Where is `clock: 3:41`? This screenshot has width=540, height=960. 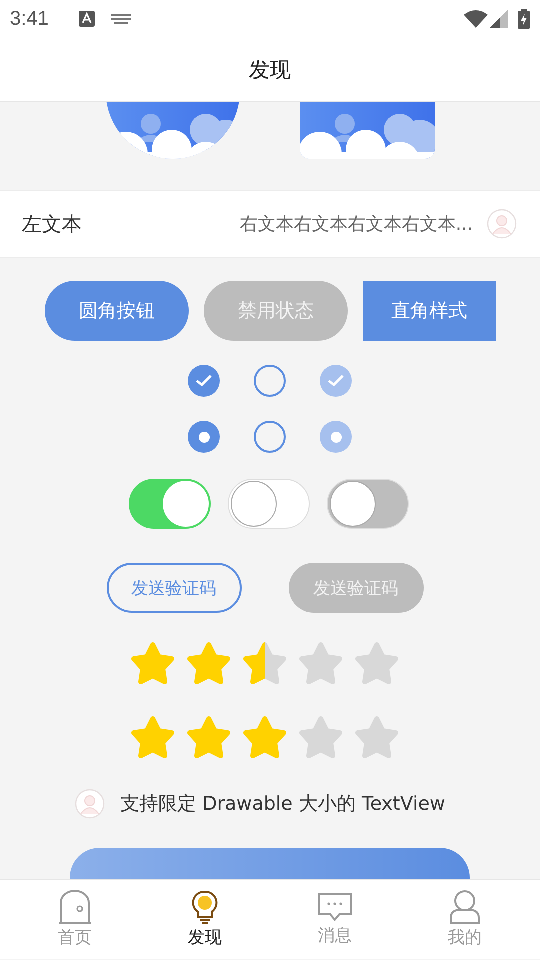 clock: 3:41 is located at coordinates (29, 19).